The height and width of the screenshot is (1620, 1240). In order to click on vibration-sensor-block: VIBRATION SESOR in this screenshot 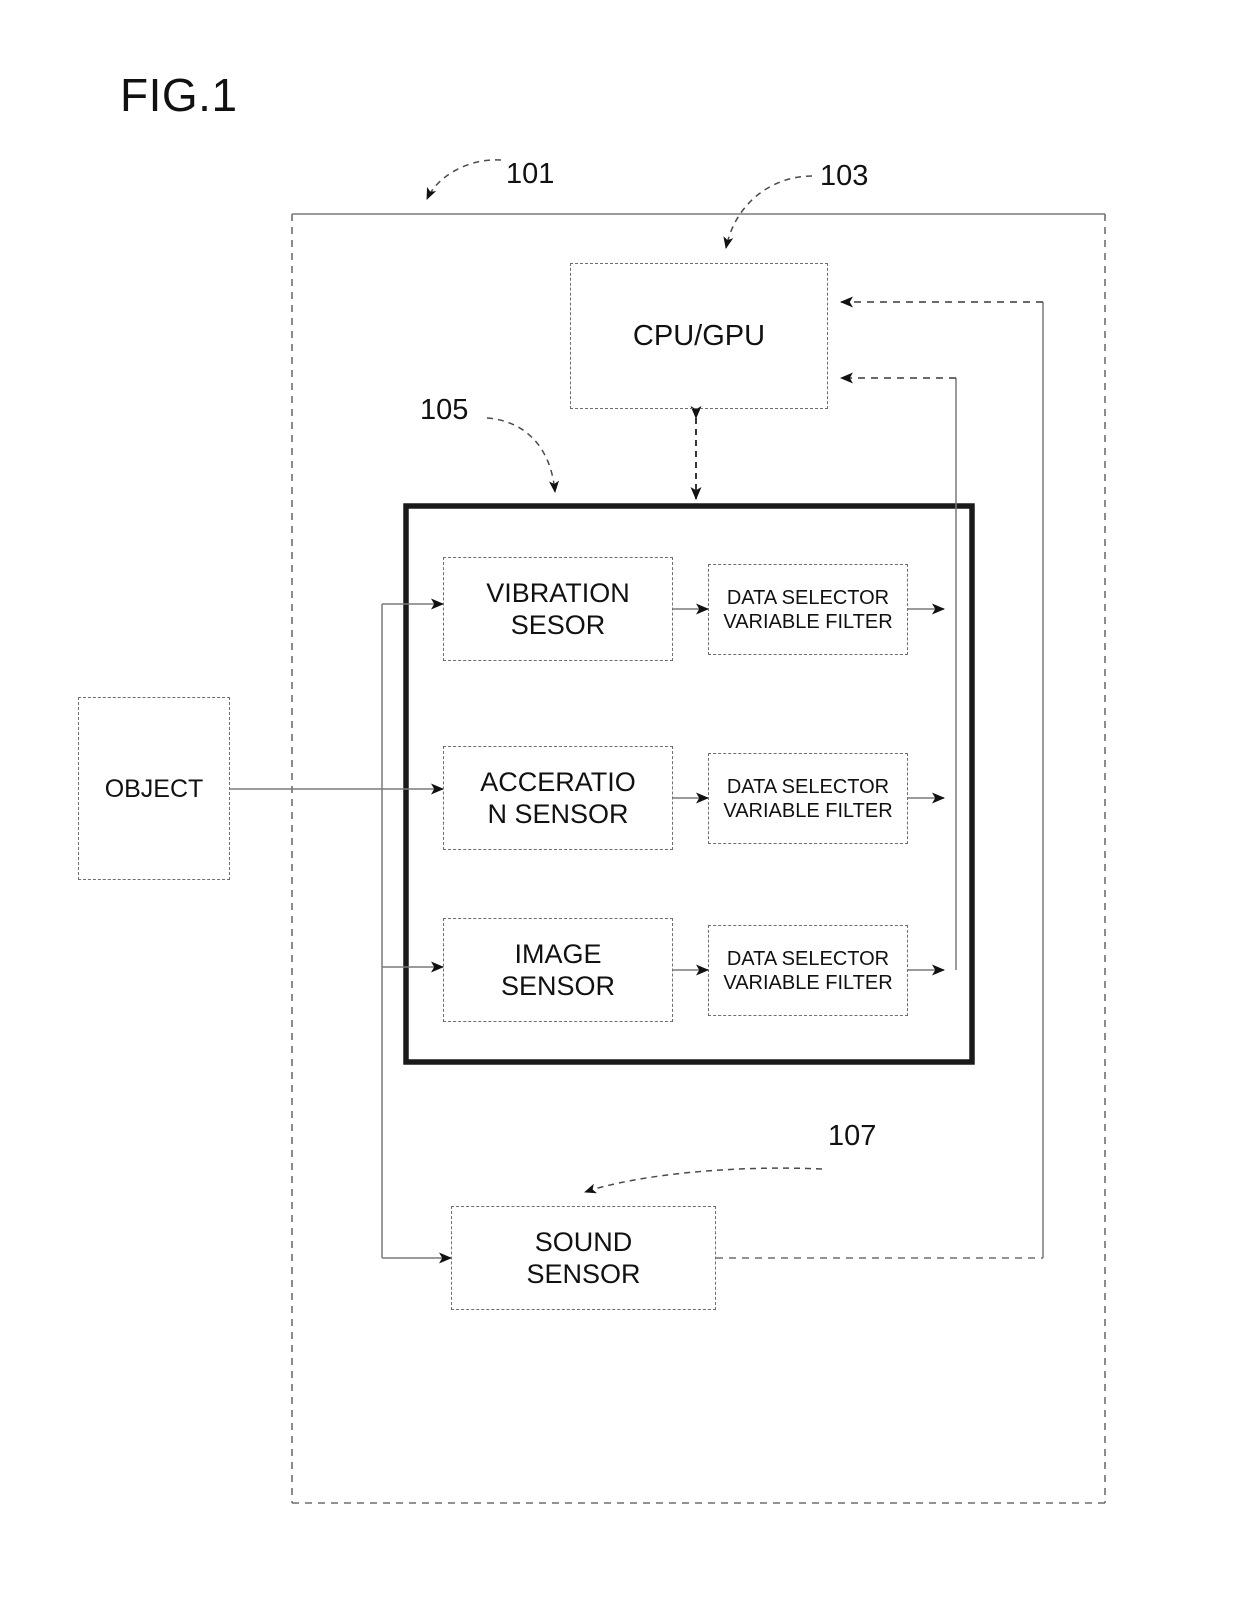, I will do `click(558, 609)`.